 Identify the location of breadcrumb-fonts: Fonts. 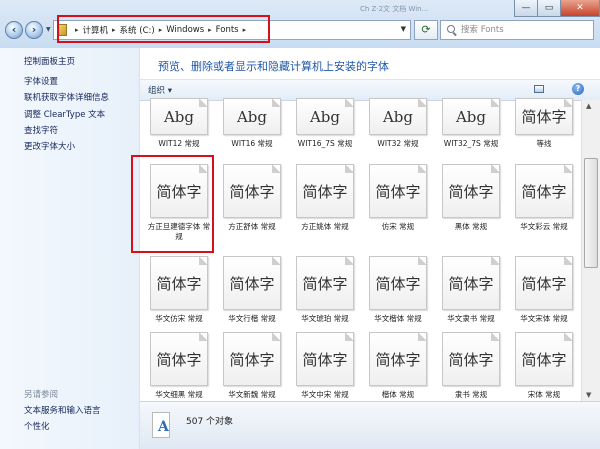
(227, 30).